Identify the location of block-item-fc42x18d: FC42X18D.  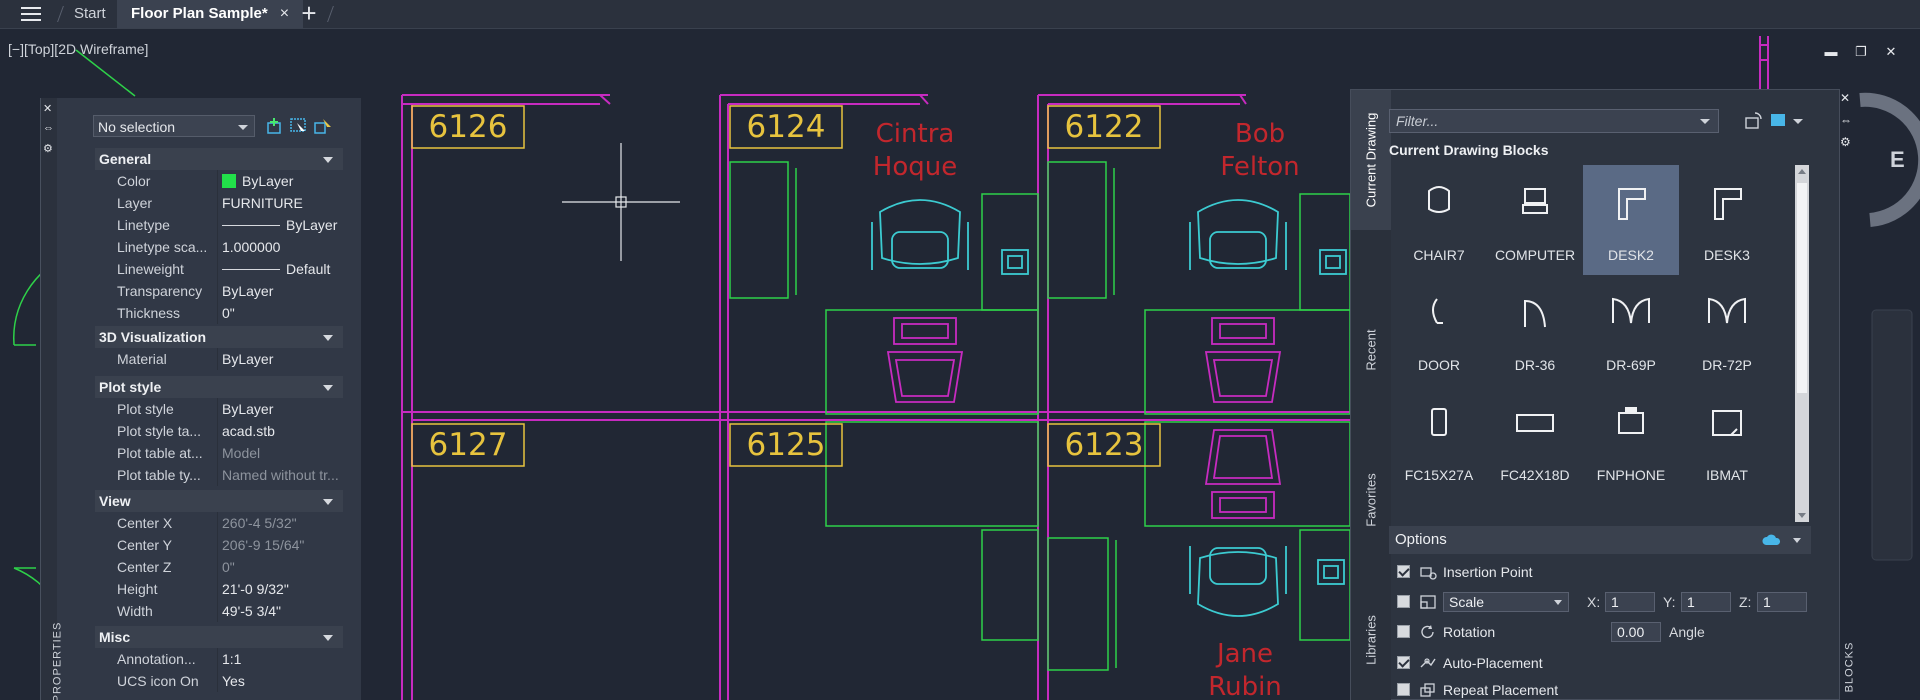
(1535, 440).